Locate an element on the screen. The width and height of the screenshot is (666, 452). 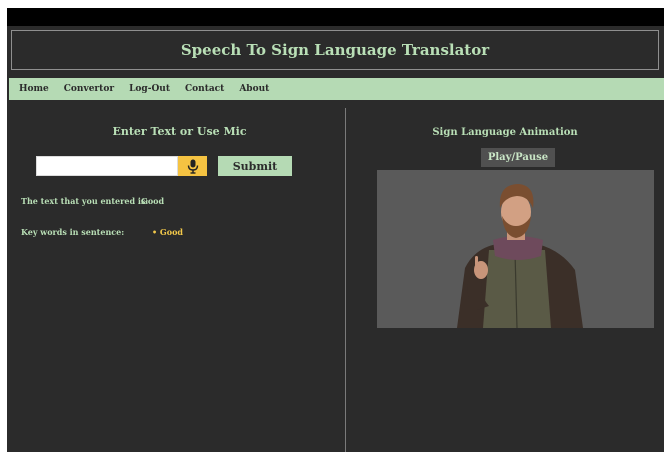
page-header: Speech To Sign Language Translator is located at coordinates (335, 50).